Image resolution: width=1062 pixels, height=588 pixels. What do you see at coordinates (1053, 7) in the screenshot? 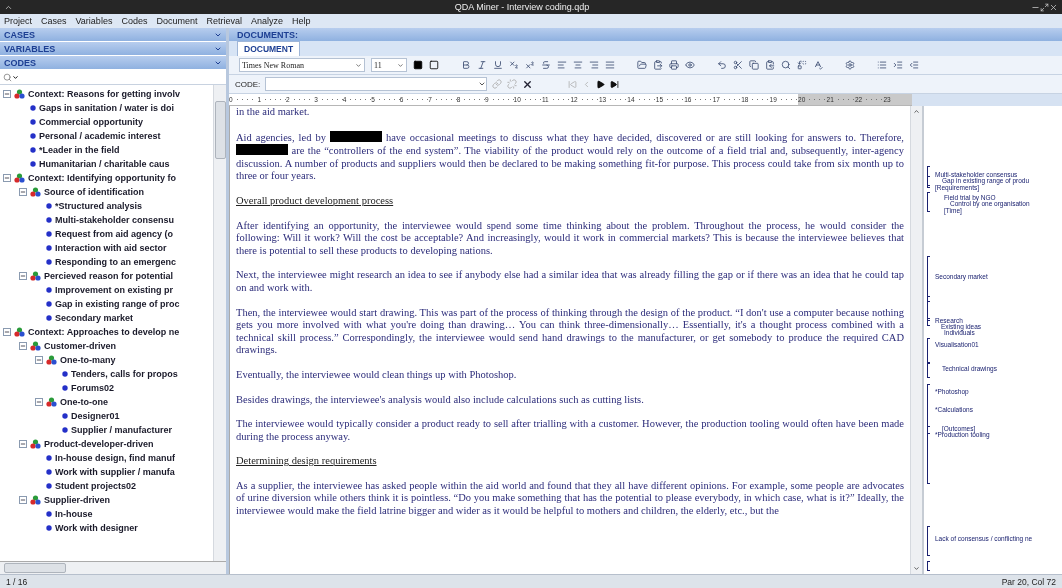
I see `close-icon` at bounding box center [1053, 7].